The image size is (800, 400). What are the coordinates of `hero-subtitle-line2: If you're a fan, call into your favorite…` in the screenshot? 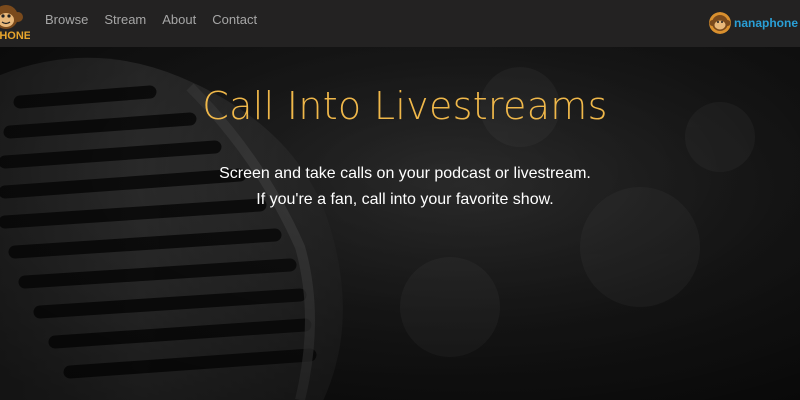 It's located at (405, 199).